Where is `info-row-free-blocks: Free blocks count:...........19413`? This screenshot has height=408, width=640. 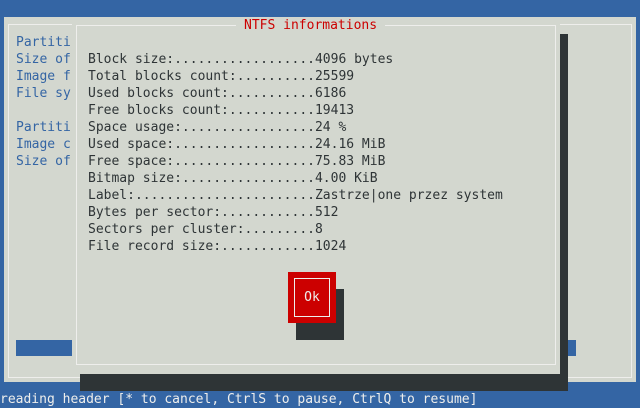 info-row-free-blocks: Free blocks count:...........19413 is located at coordinates (221, 110).